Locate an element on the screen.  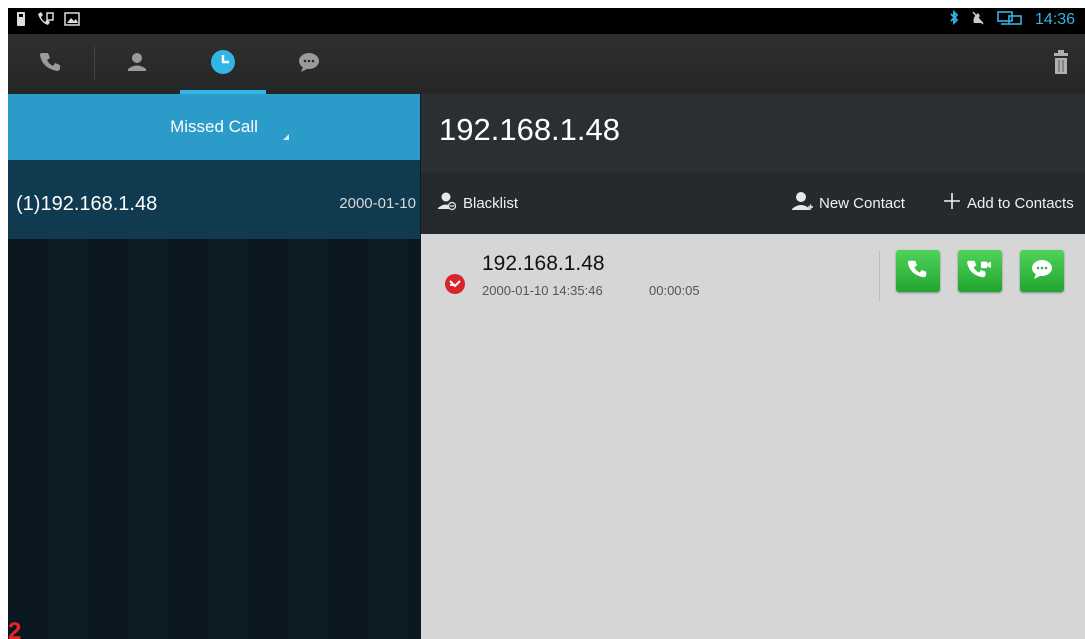
image-icon is located at coordinates (72, 20).